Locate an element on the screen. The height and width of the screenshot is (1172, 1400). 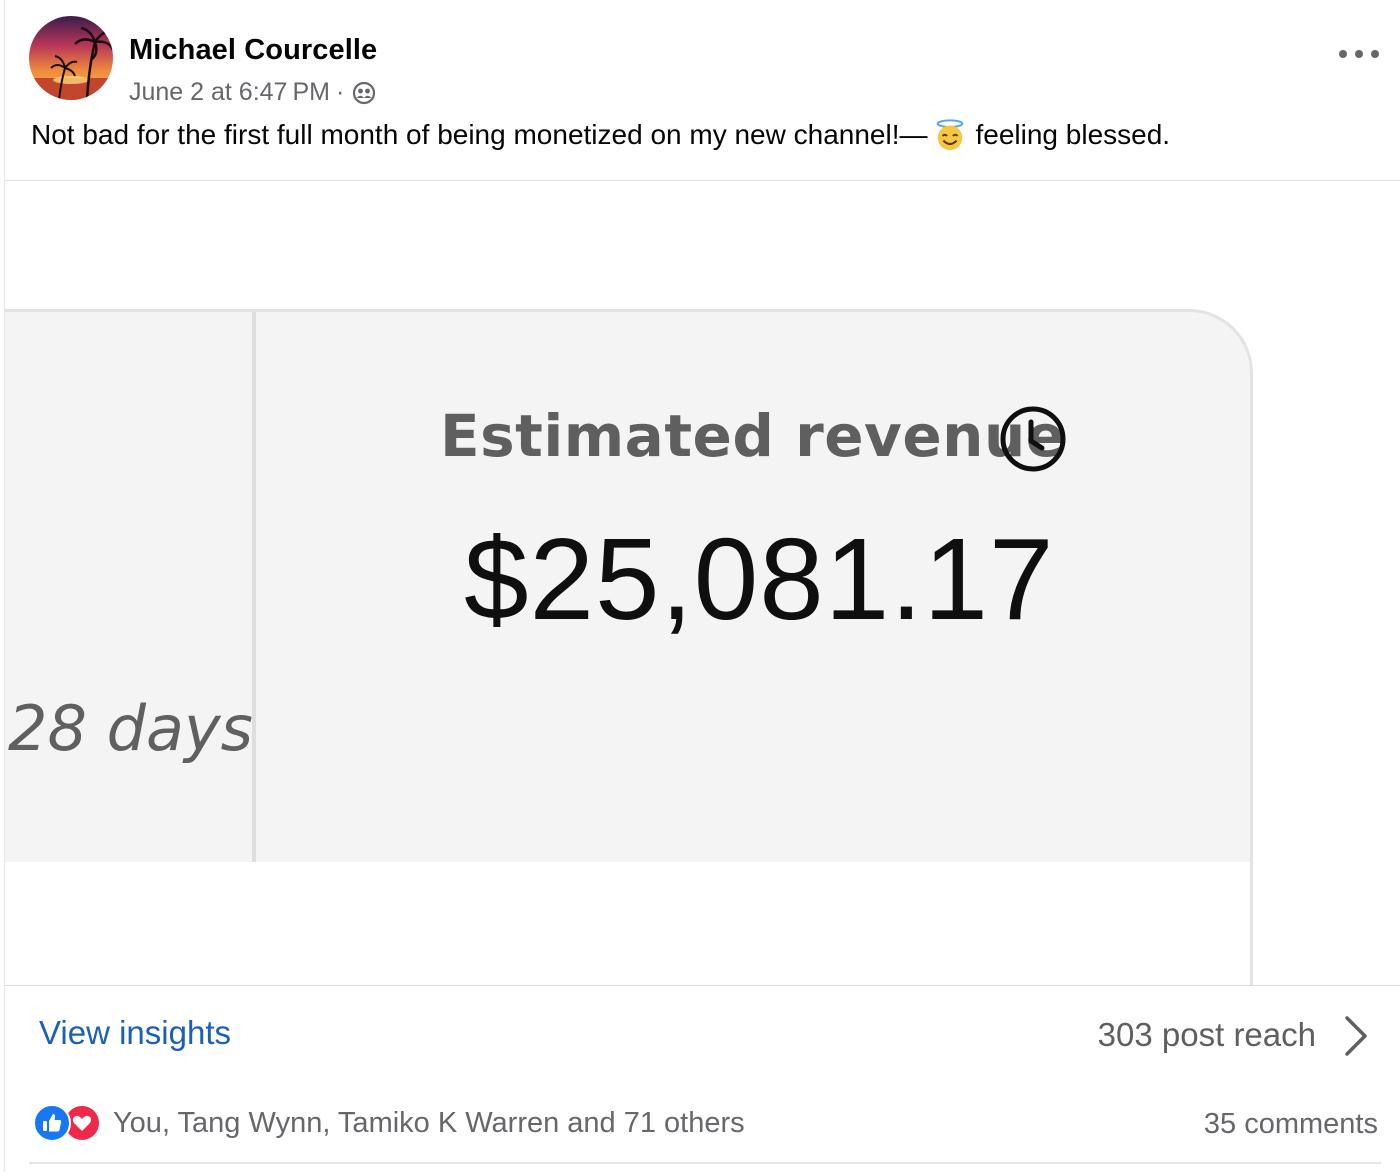
thumbs-up-icon is located at coordinates (52, 1123).